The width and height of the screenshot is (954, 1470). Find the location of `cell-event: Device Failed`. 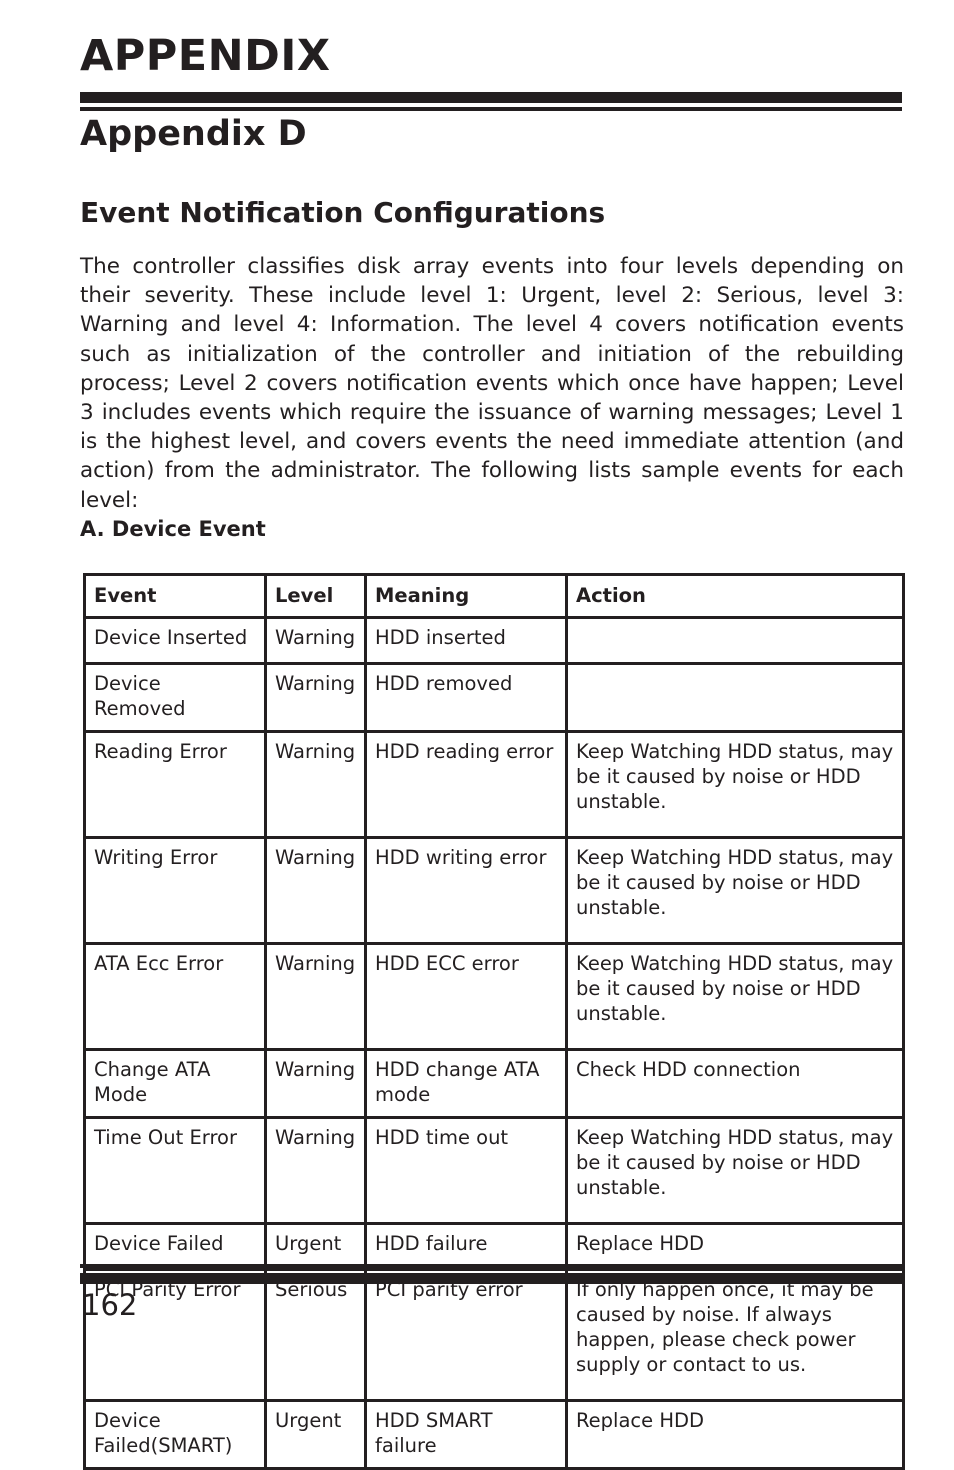

cell-event: Device Failed is located at coordinates (175, 1246).